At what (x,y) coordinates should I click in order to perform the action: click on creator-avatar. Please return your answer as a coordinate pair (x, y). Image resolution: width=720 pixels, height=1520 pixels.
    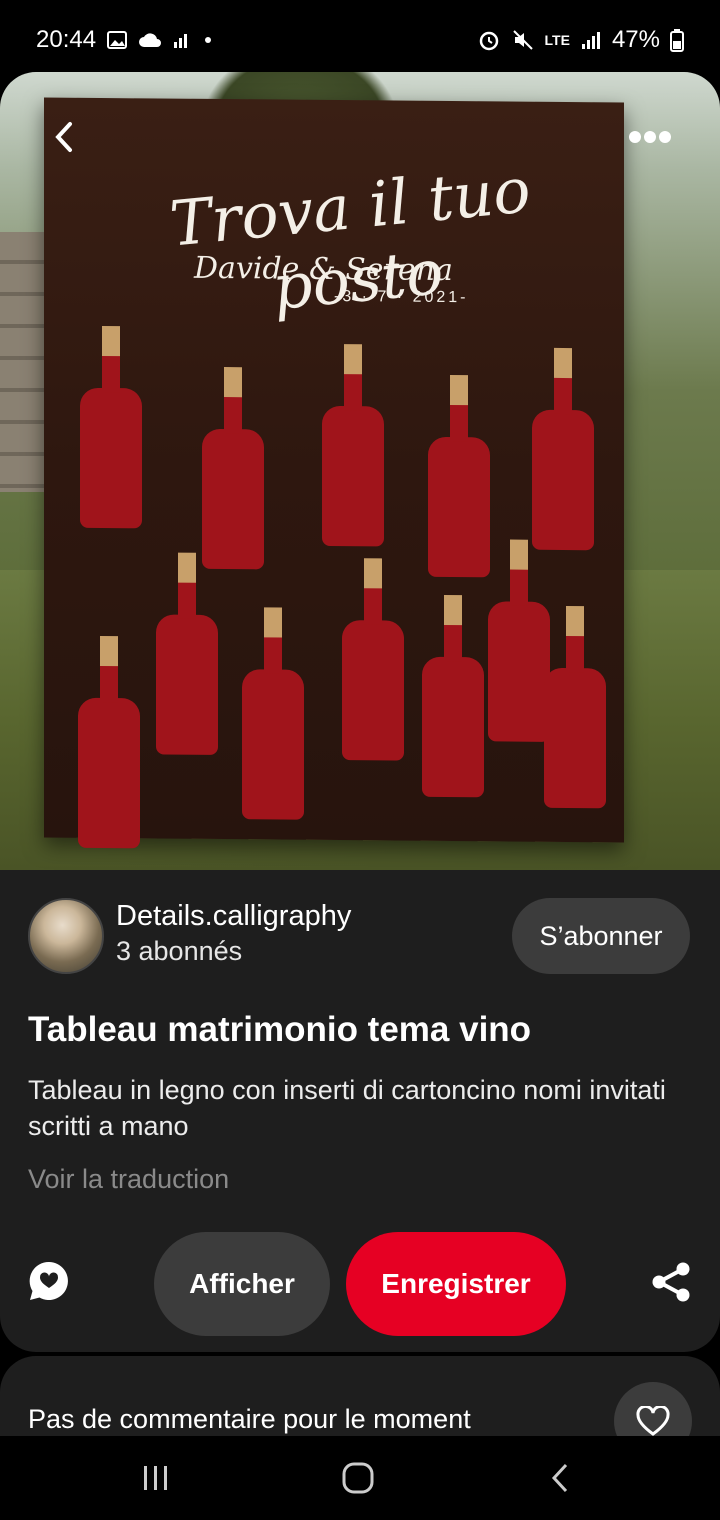
    Looking at the image, I should click on (66, 936).